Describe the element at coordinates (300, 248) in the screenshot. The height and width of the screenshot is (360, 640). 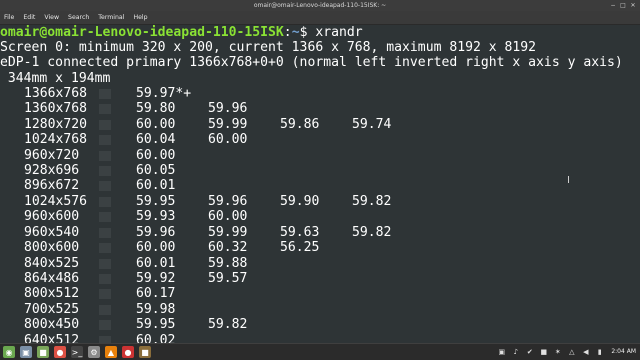
I see `mode-refresh-rate: 56.25` at that location.